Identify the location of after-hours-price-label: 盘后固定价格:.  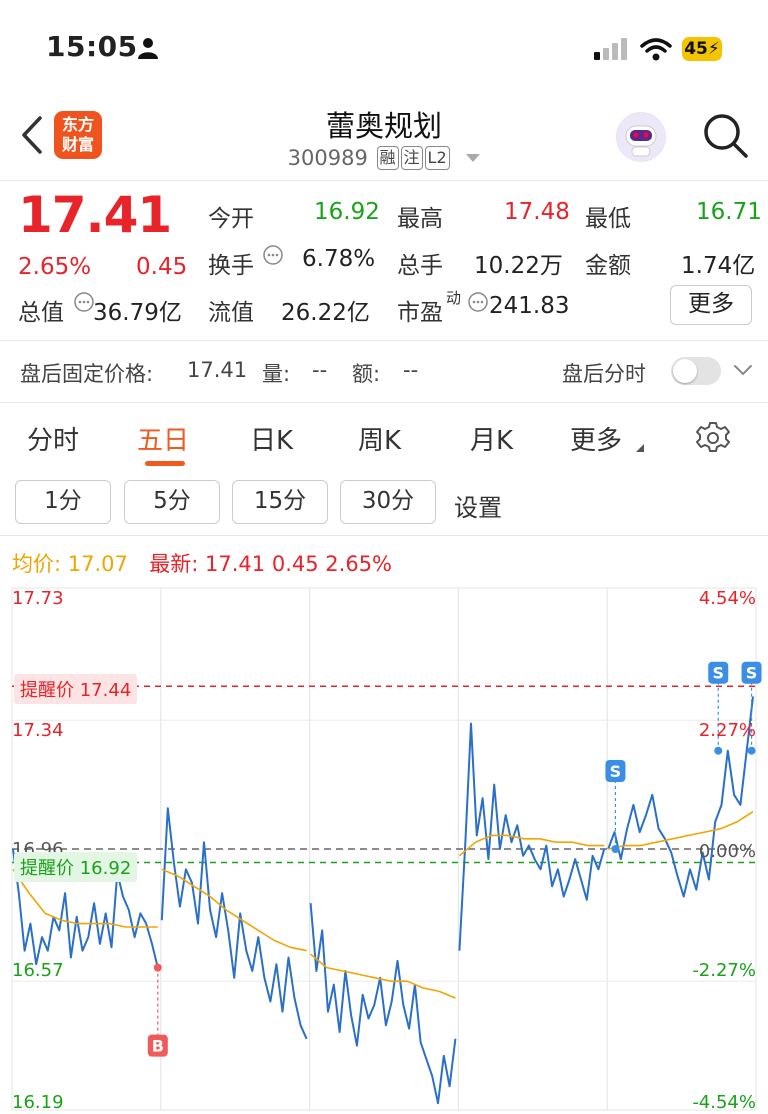
(87, 374).